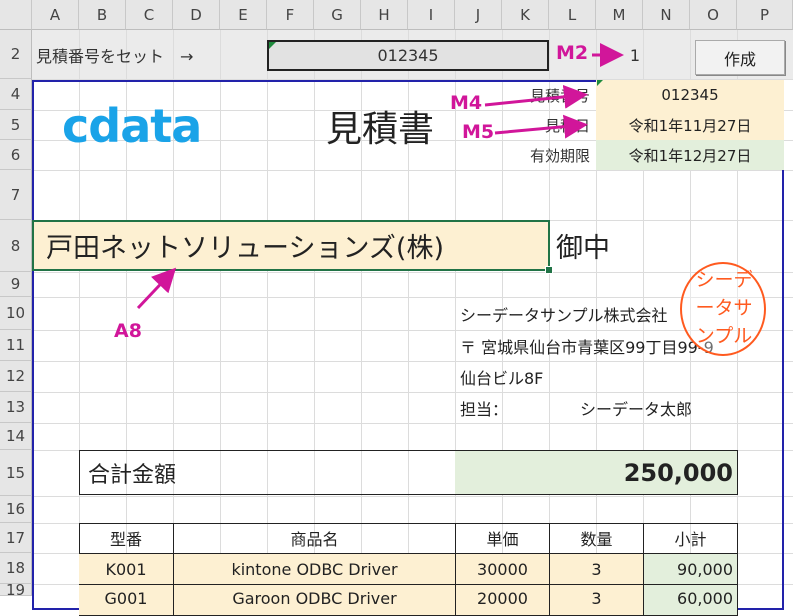 Image resolution: width=793 pixels, height=616 pixels. Describe the element at coordinates (572, 53) in the screenshot. I see `annotation-m2-label: M2` at that location.